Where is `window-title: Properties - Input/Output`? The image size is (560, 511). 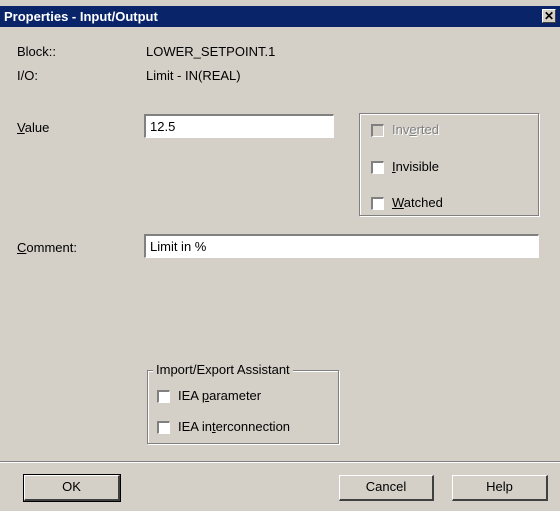 window-title: Properties - Input/Output is located at coordinates (81, 16).